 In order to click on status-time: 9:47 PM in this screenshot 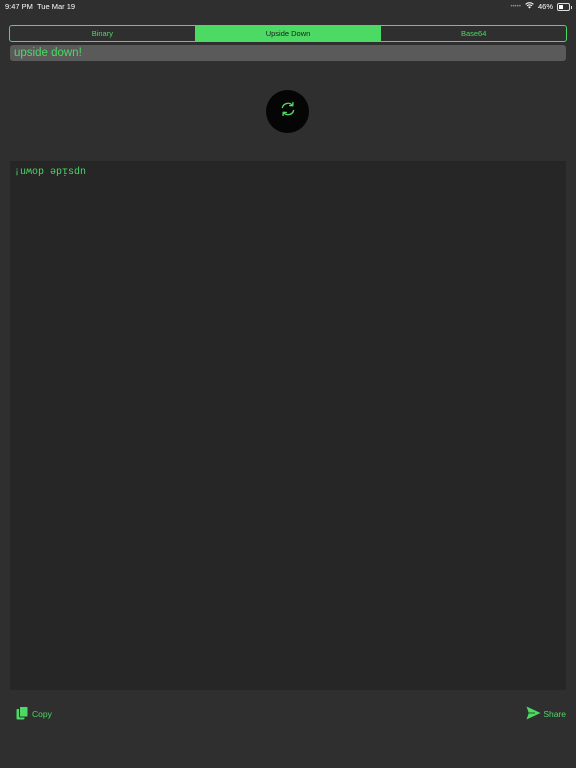, I will do `click(19, 6)`.